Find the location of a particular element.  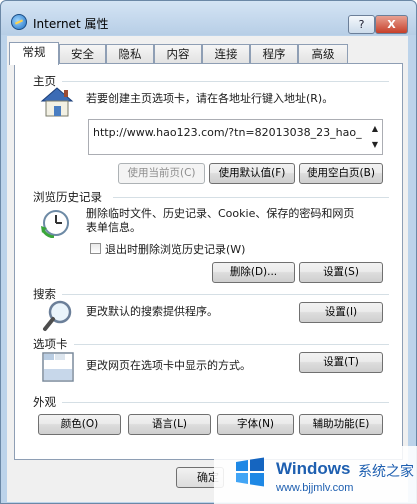

site-watermark: Windows 系统之家 www.bjjmlv.com is located at coordinates (315, 475).